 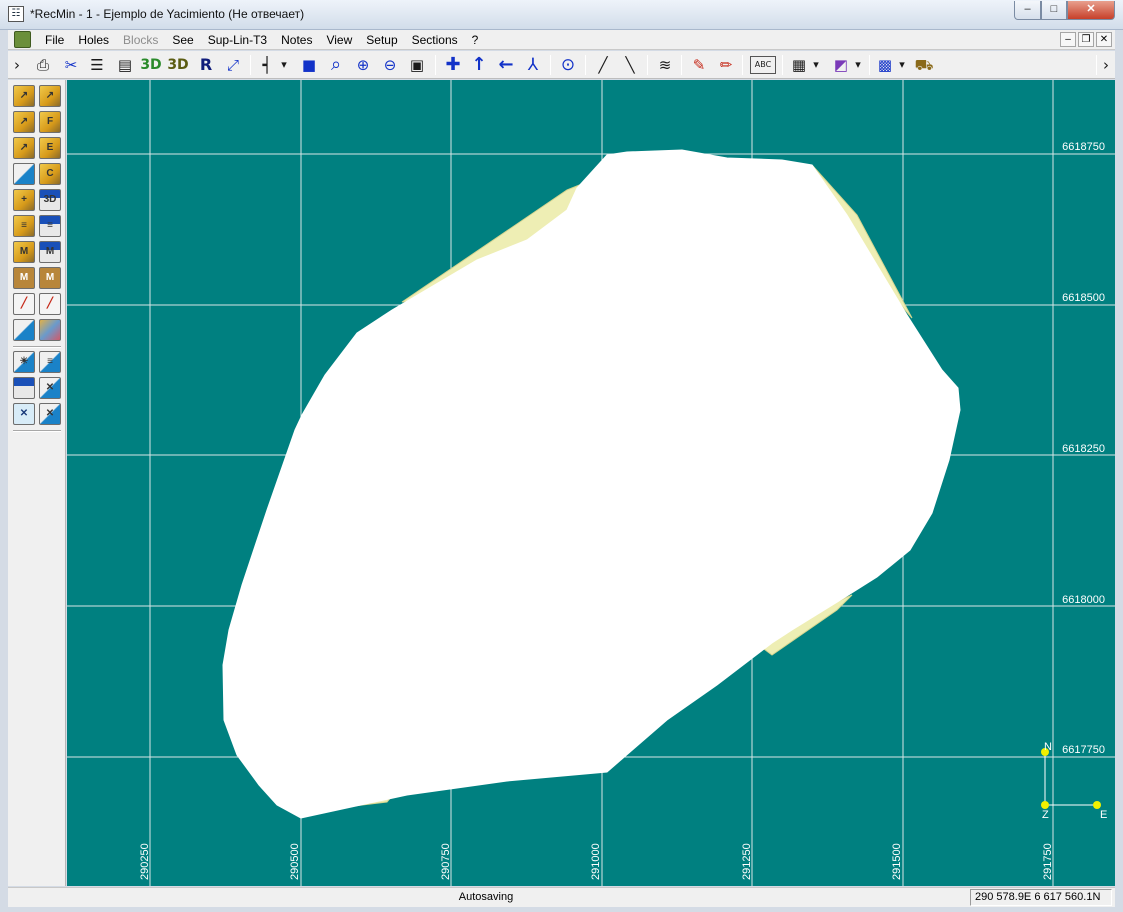 What do you see at coordinates (50, 200) in the screenshot?
I see `save-3d-button: 3D` at bounding box center [50, 200].